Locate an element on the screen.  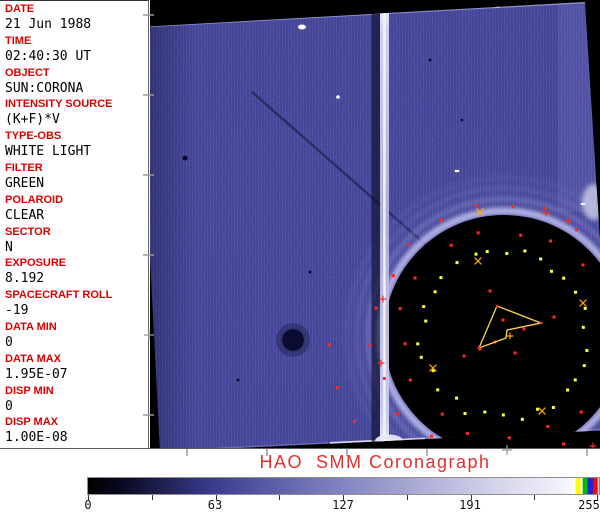
colorbar-label: 127 is located at coordinates (343, 505).